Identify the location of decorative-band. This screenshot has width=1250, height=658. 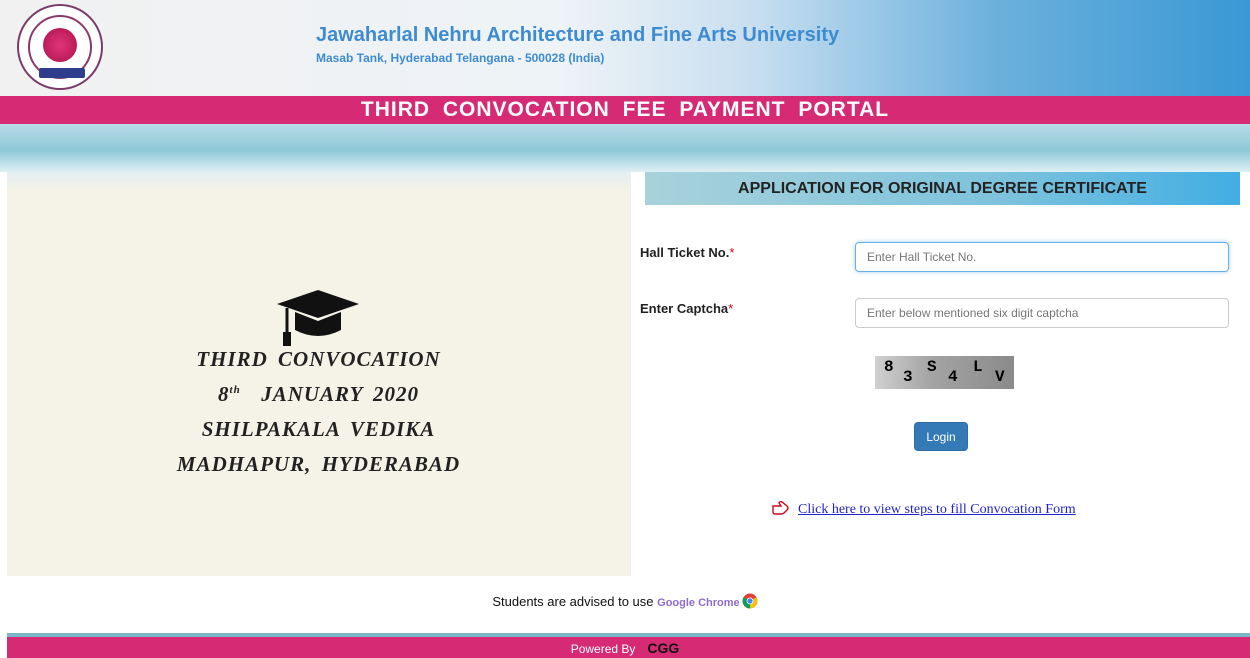
(625, 148).